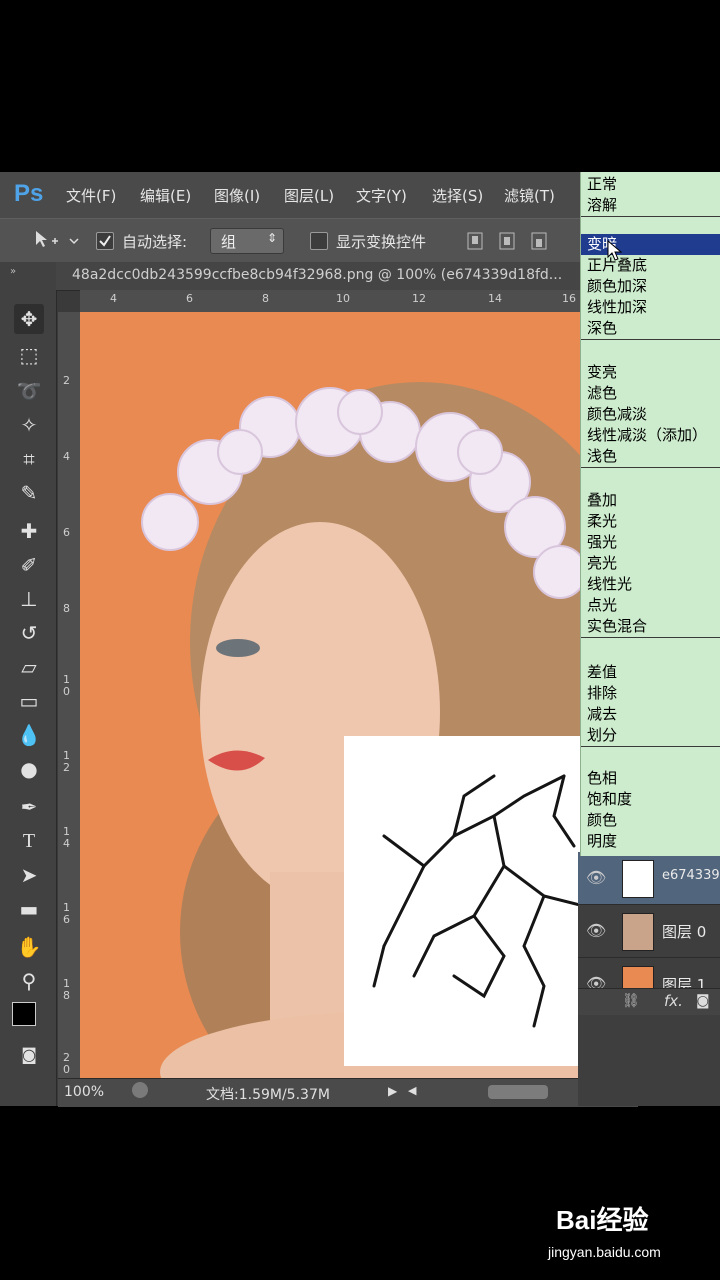  Describe the element at coordinates (66, 1063) in the screenshot. I see `ruler-tick: 2 0` at that location.